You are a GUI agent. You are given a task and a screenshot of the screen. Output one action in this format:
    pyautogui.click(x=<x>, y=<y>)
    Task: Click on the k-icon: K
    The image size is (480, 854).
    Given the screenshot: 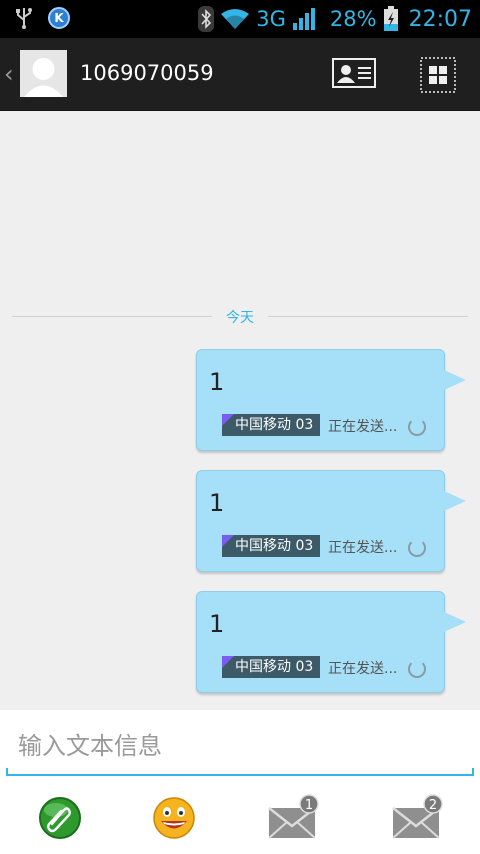 What is the action you would take?
    pyautogui.click(x=59, y=18)
    